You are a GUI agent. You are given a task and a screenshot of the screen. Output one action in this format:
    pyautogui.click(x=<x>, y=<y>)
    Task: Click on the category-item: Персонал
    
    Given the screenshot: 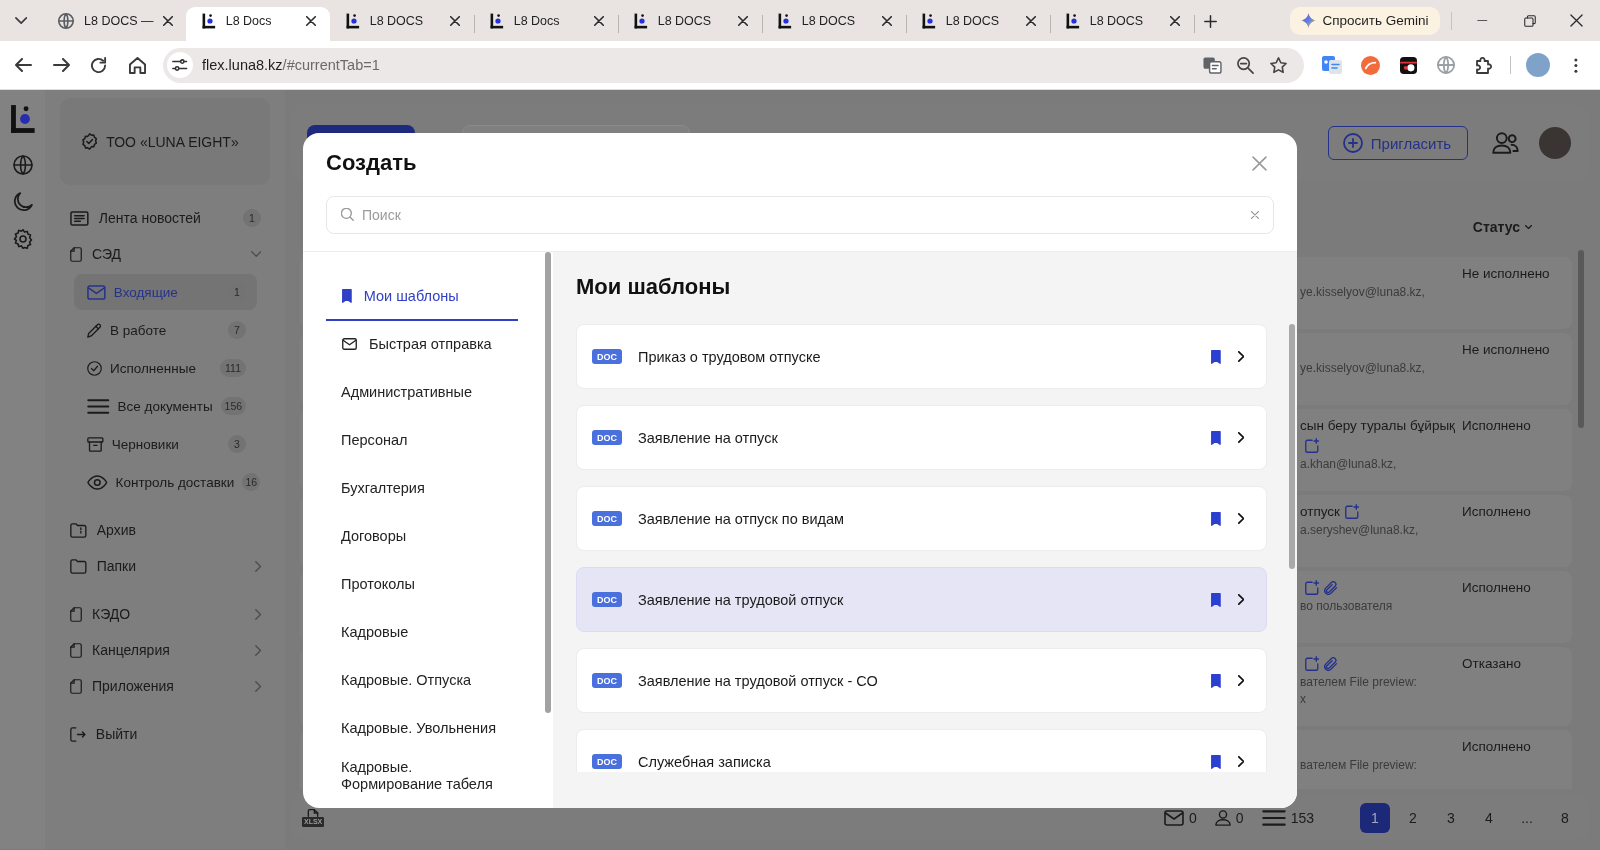 What is the action you would take?
    pyautogui.click(x=422, y=441)
    